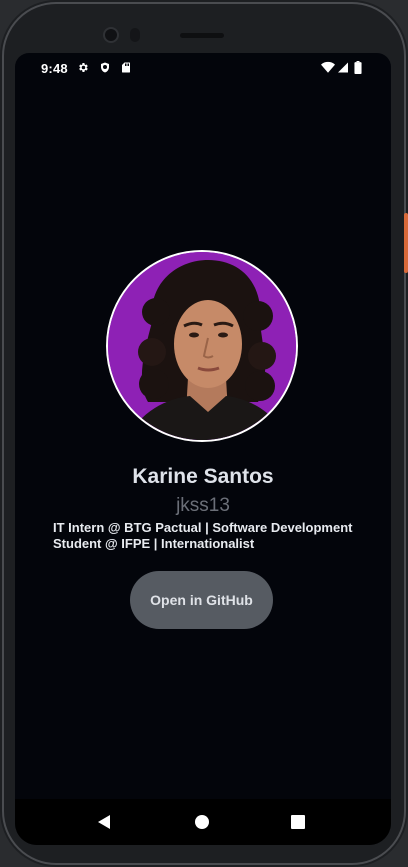  I want to click on earpiece-speaker, so click(202, 35).